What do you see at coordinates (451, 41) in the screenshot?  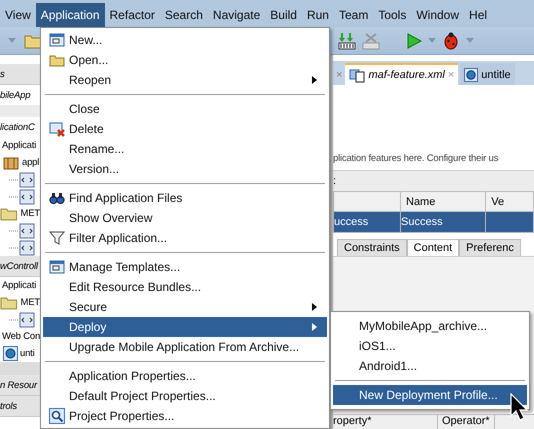 I see `bug-icon` at bounding box center [451, 41].